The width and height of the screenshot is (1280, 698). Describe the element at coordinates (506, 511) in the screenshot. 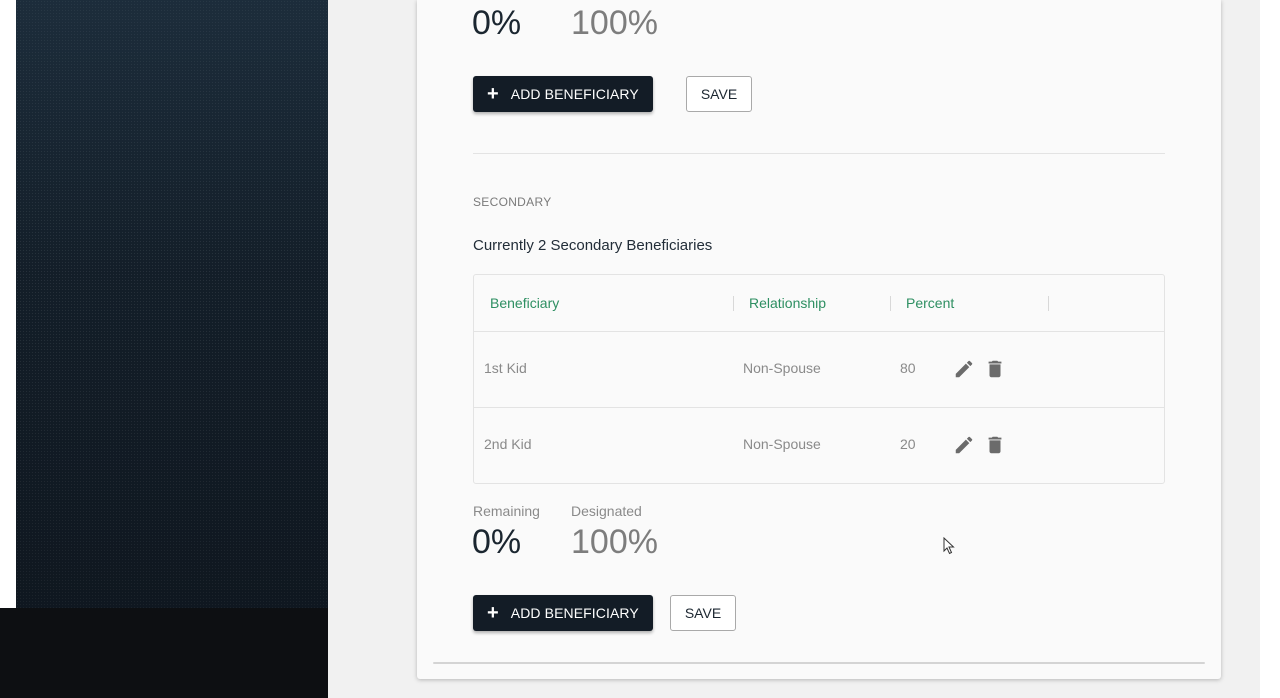

I see `secondary-remaining-label: Remaining` at that location.